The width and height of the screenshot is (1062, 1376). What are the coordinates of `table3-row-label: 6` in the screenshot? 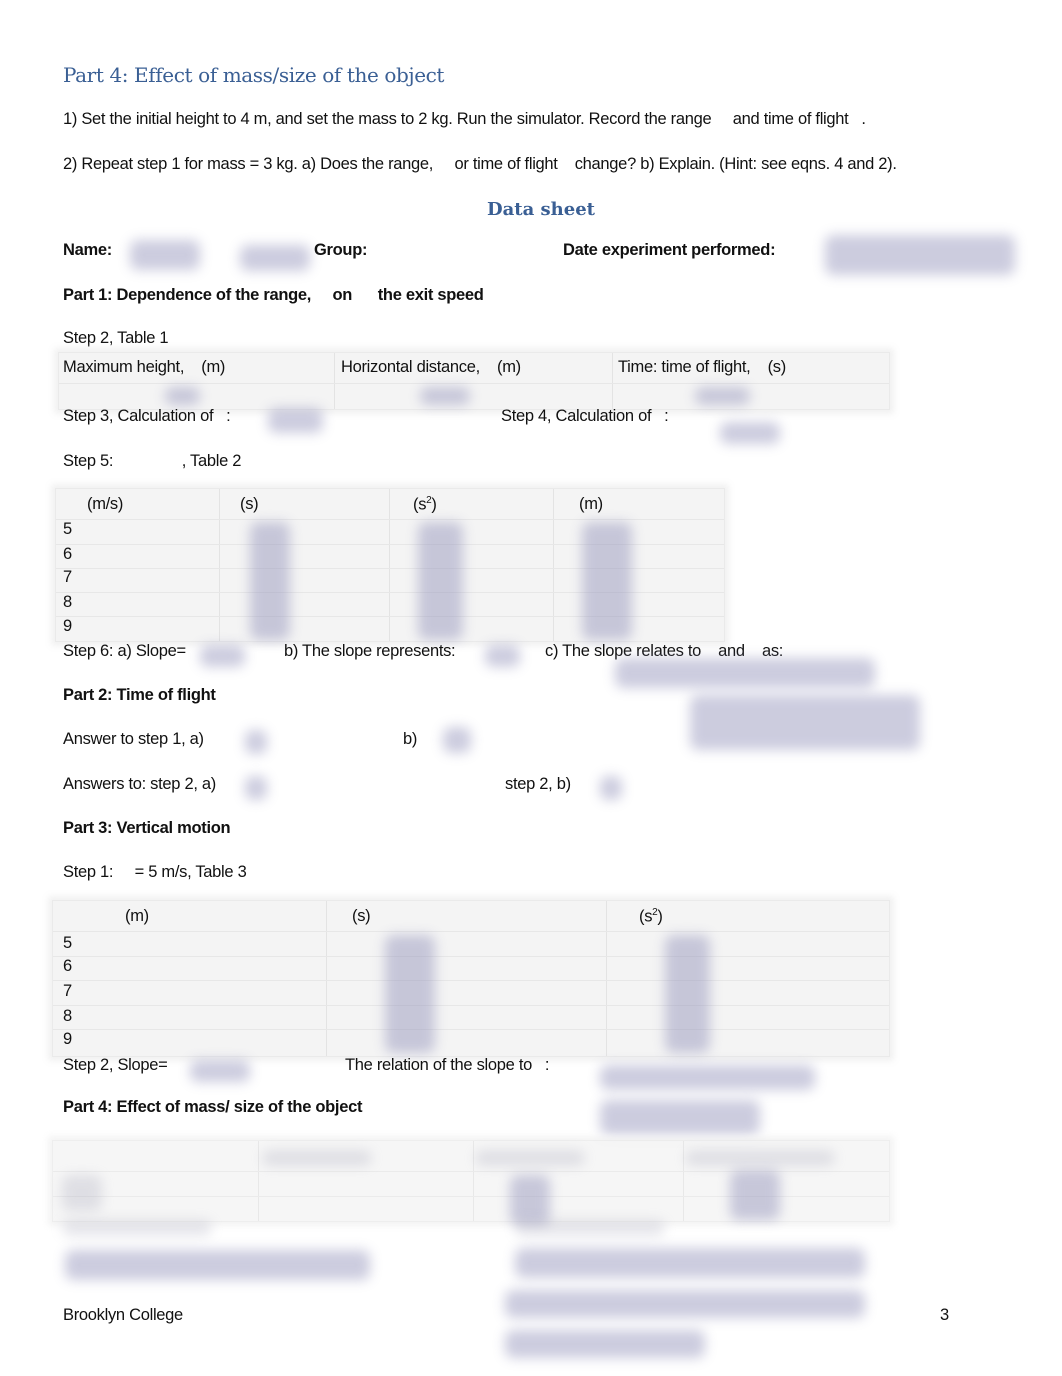 It's located at (67, 966).